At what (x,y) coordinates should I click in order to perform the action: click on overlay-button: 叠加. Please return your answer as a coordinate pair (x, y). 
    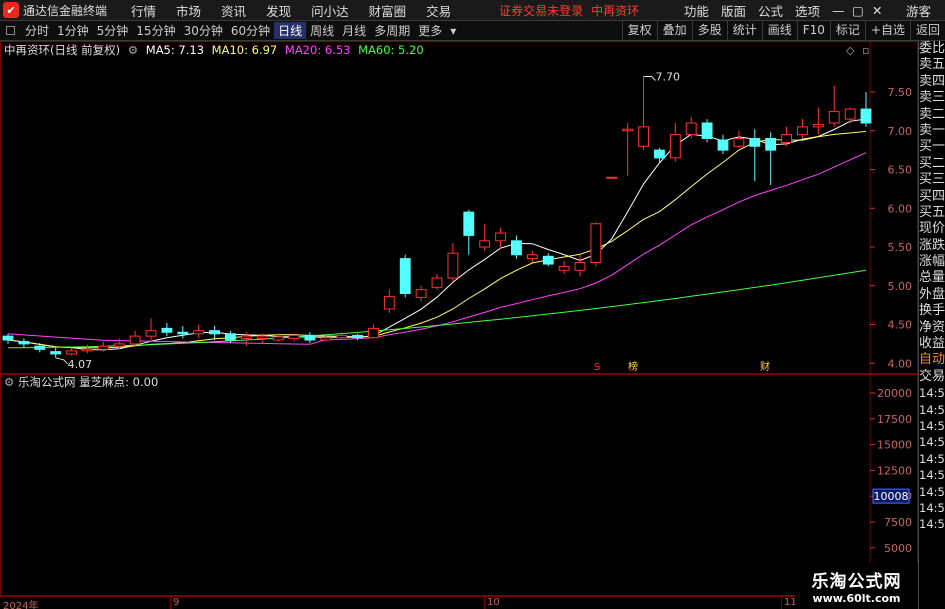
    Looking at the image, I should click on (674, 30).